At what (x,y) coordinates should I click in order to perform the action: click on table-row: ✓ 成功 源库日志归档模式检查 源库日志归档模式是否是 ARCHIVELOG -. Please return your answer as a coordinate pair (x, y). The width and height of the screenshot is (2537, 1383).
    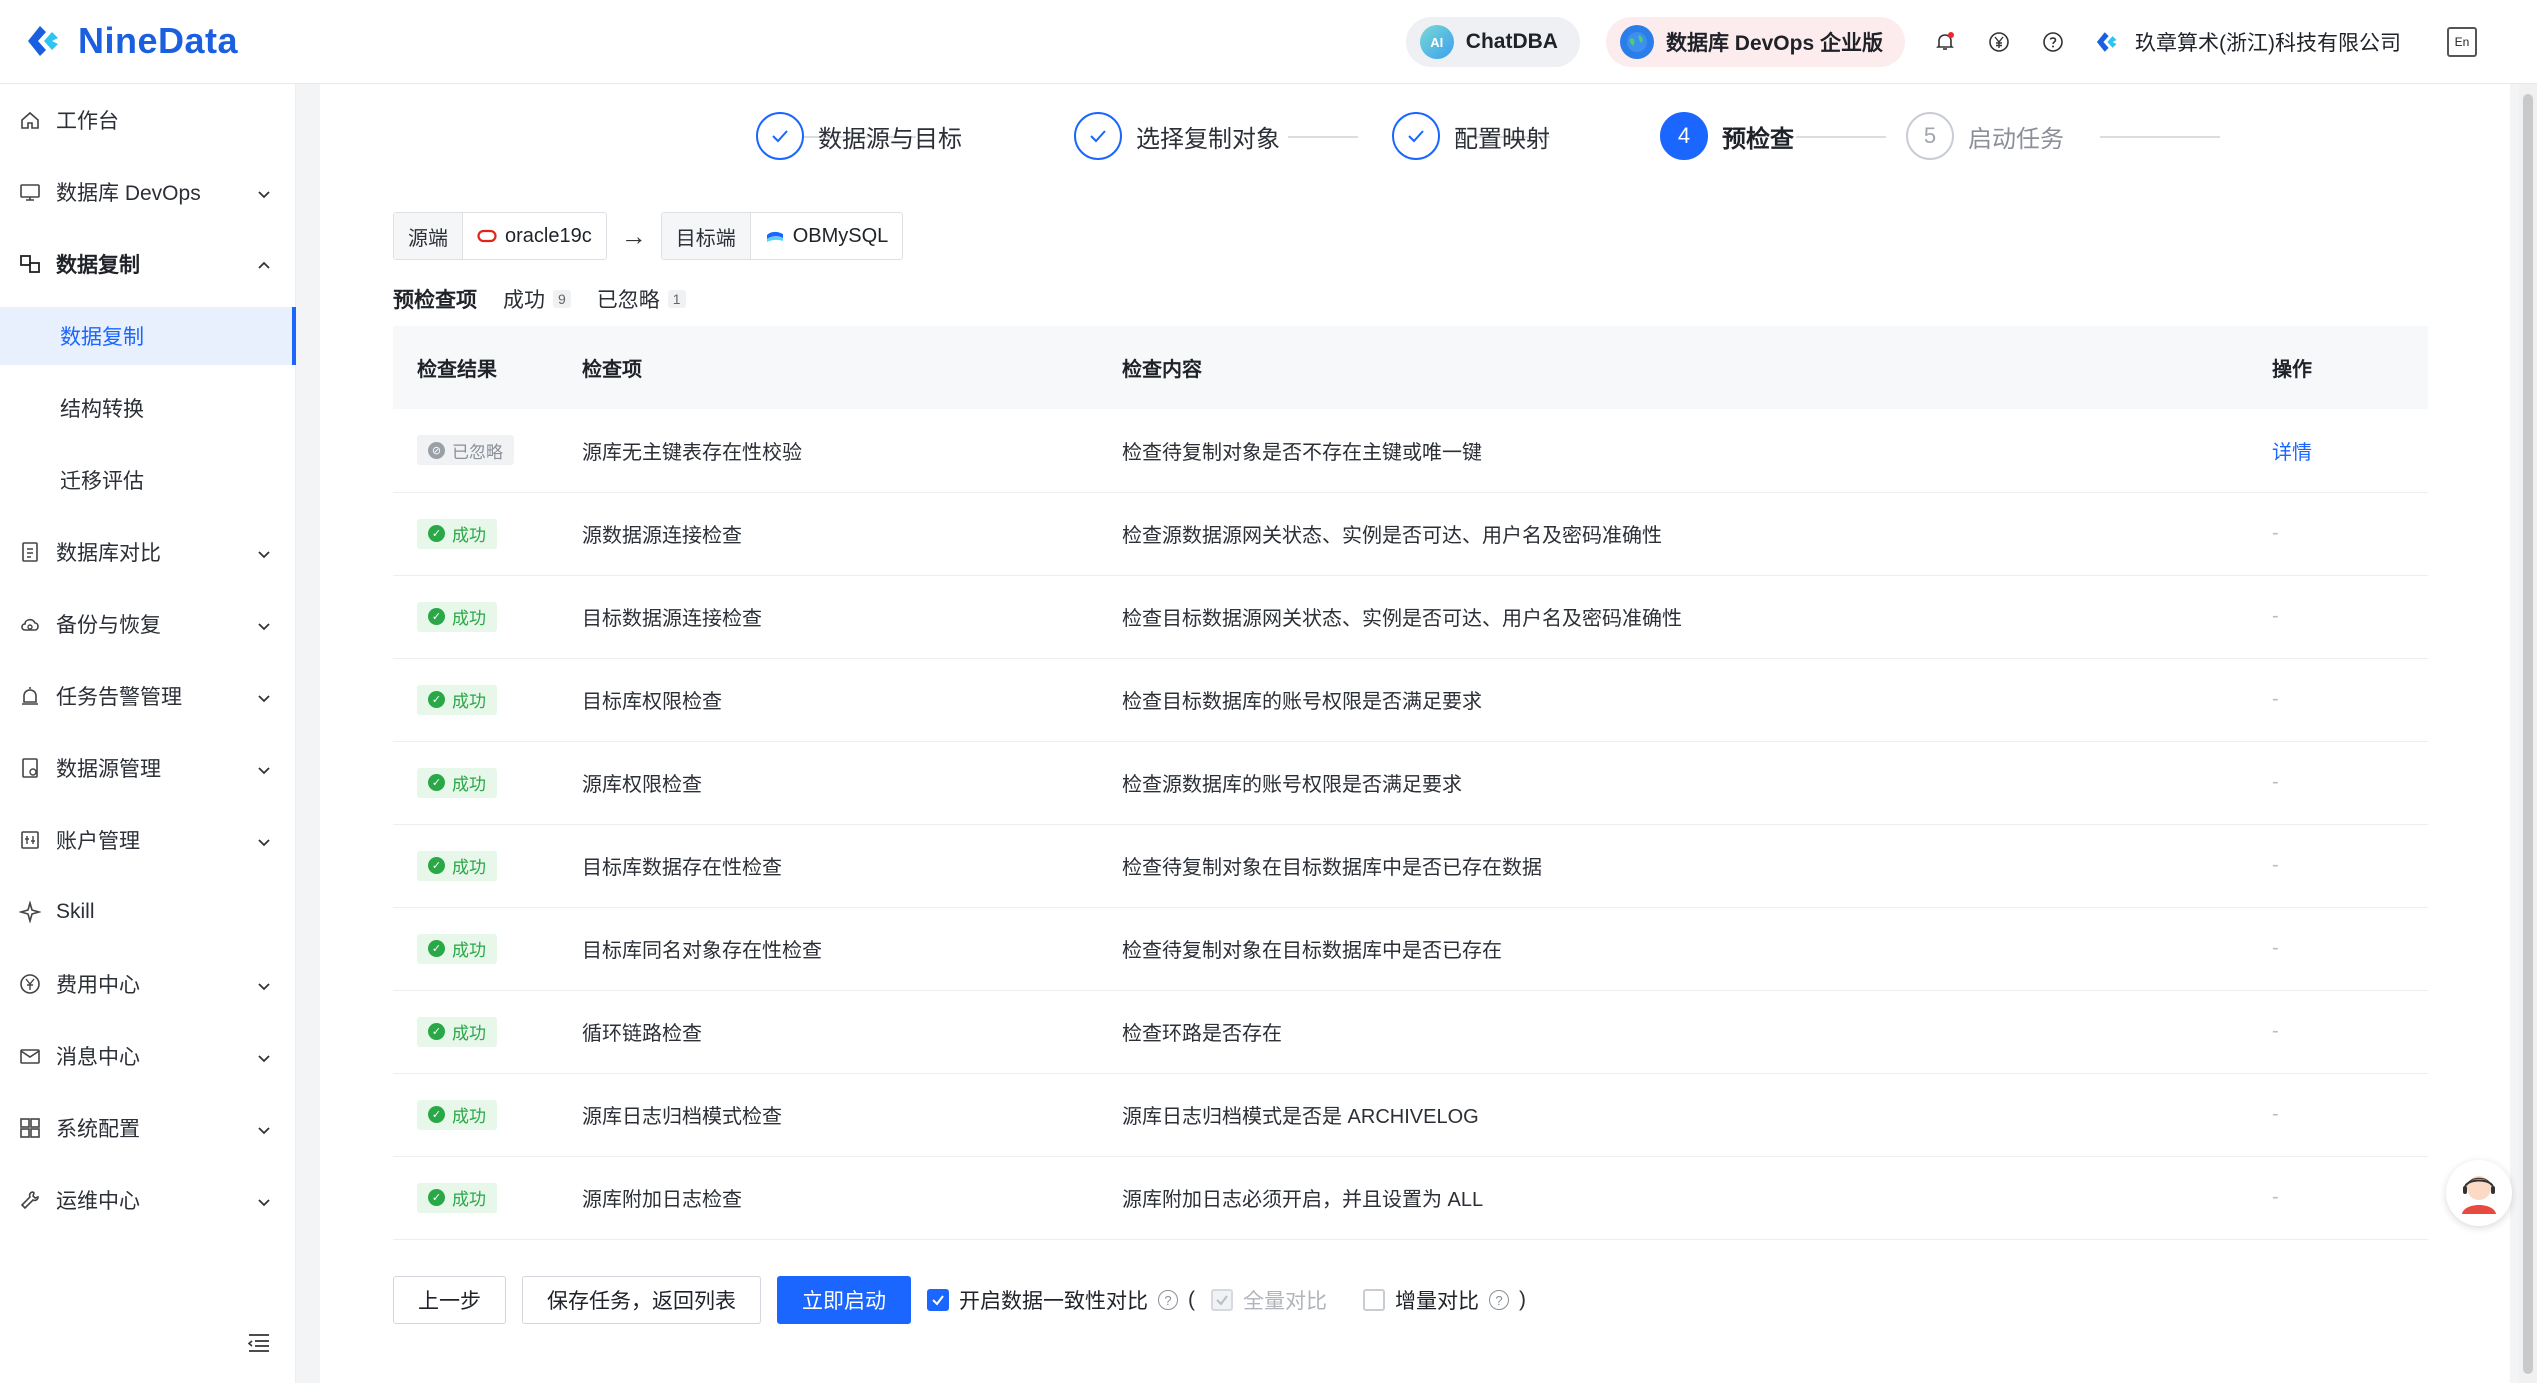
    Looking at the image, I should click on (1410, 1115).